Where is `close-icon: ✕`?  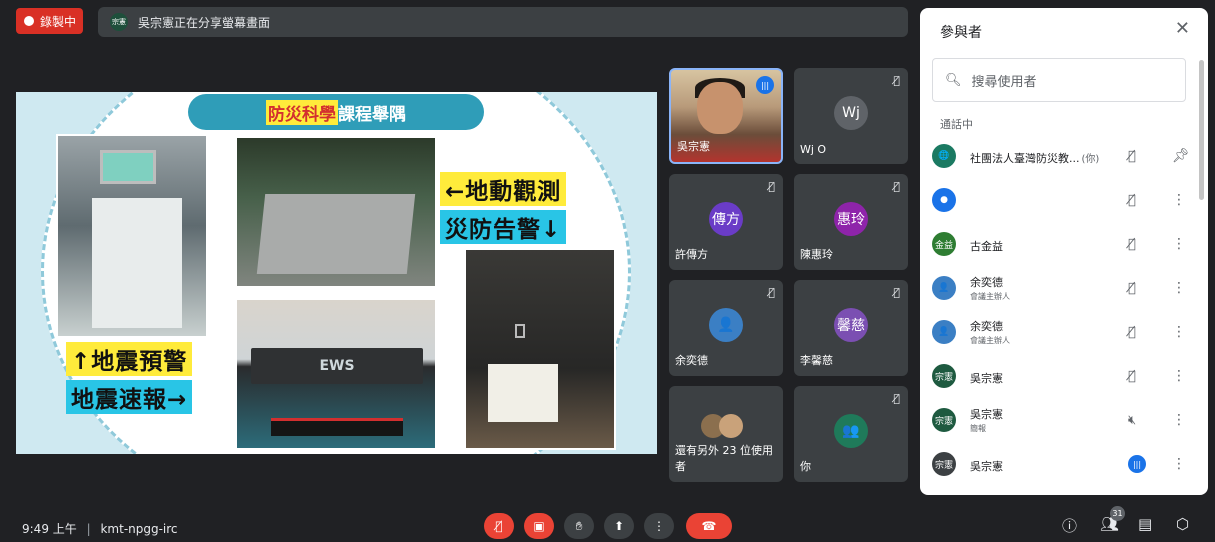
close-icon: ✕ is located at coordinates (1182, 28).